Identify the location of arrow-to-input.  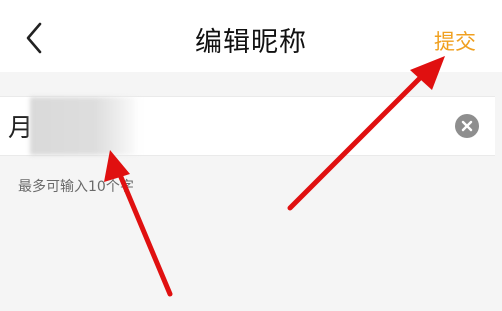
(138, 223).